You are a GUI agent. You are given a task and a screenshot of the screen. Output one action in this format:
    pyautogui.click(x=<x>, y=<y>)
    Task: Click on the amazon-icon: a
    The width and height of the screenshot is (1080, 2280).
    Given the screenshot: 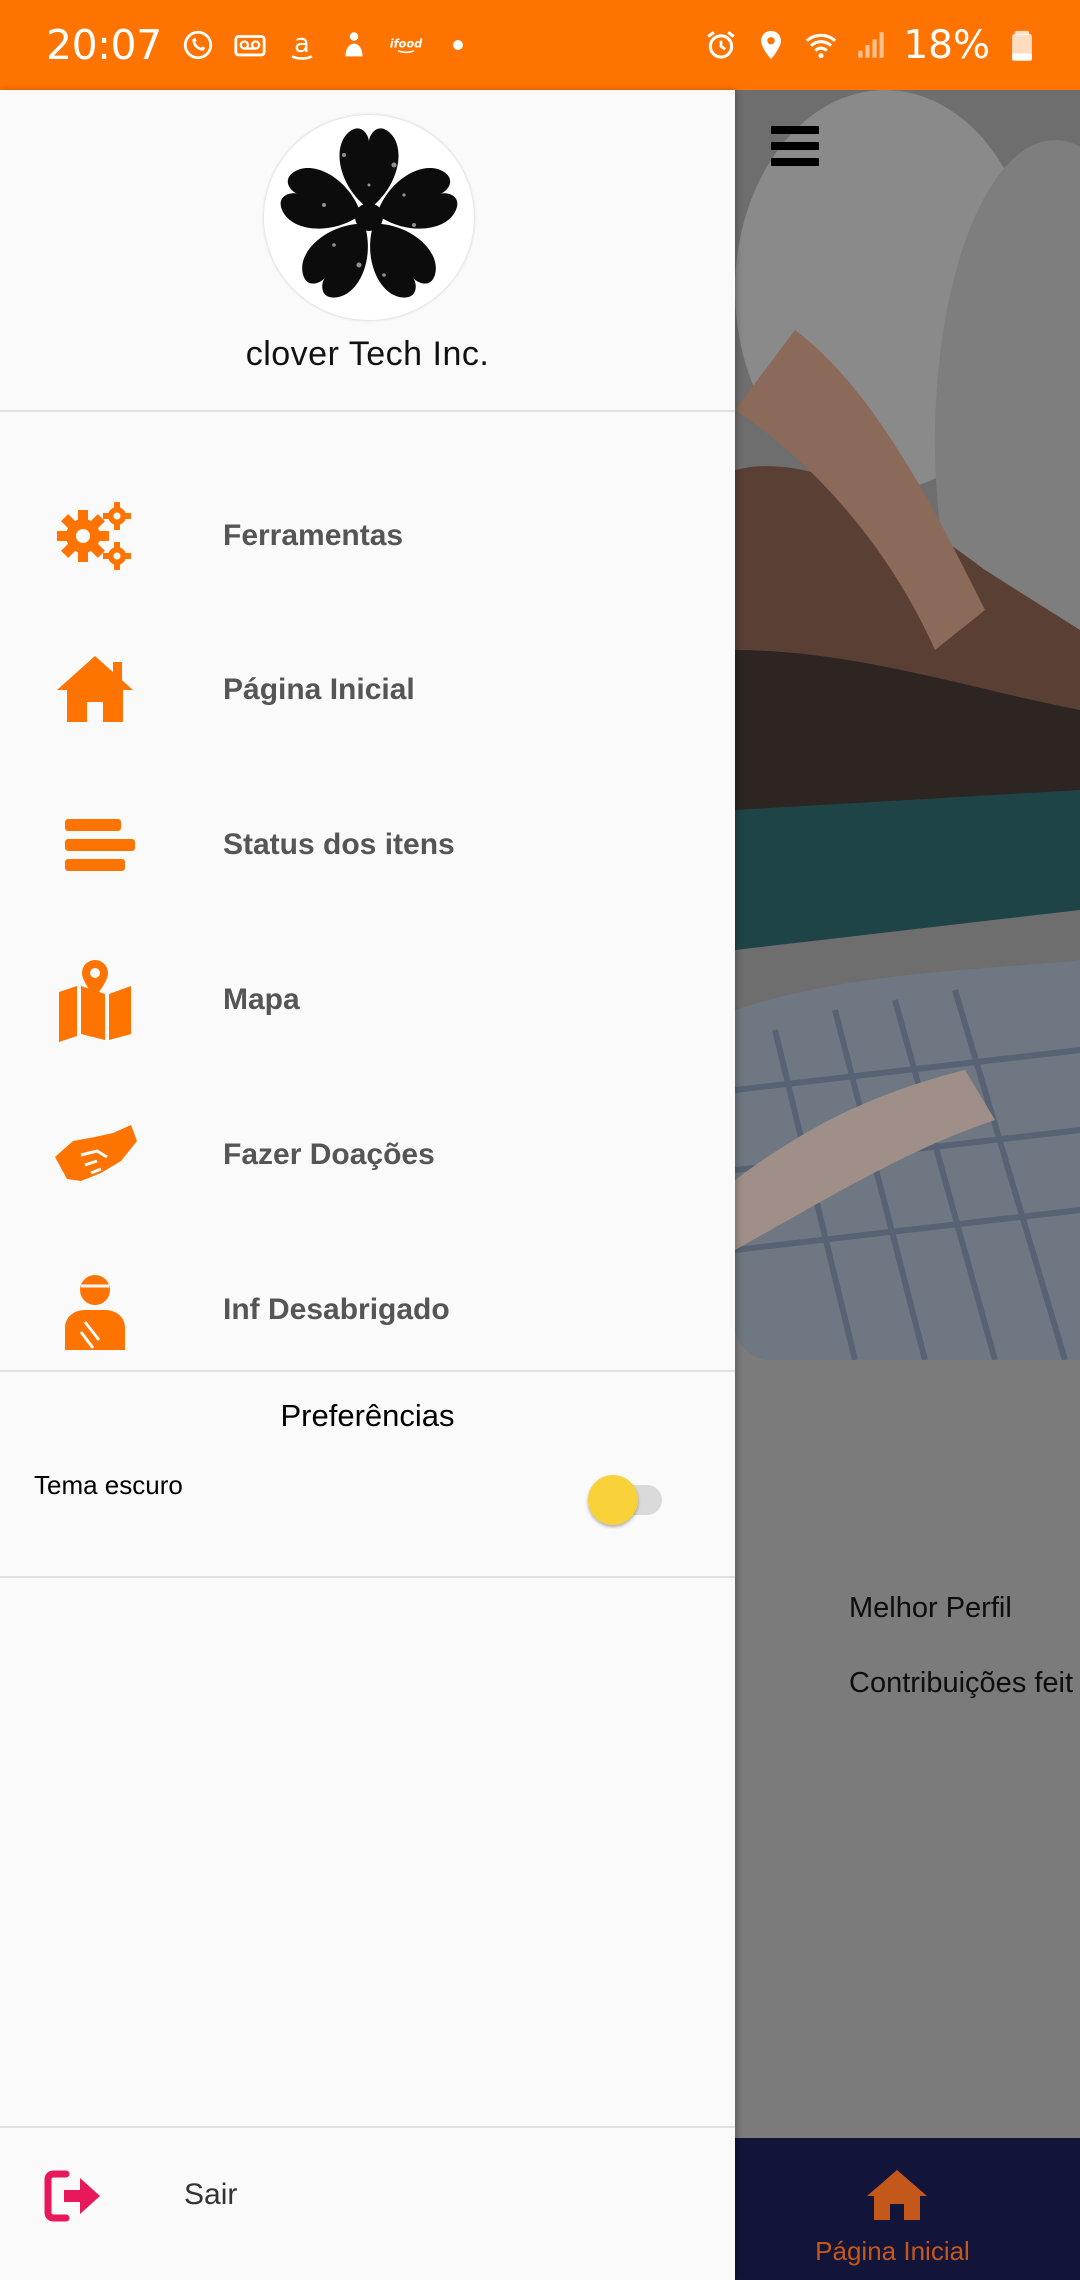 What is the action you would take?
    pyautogui.click(x=302, y=45)
    